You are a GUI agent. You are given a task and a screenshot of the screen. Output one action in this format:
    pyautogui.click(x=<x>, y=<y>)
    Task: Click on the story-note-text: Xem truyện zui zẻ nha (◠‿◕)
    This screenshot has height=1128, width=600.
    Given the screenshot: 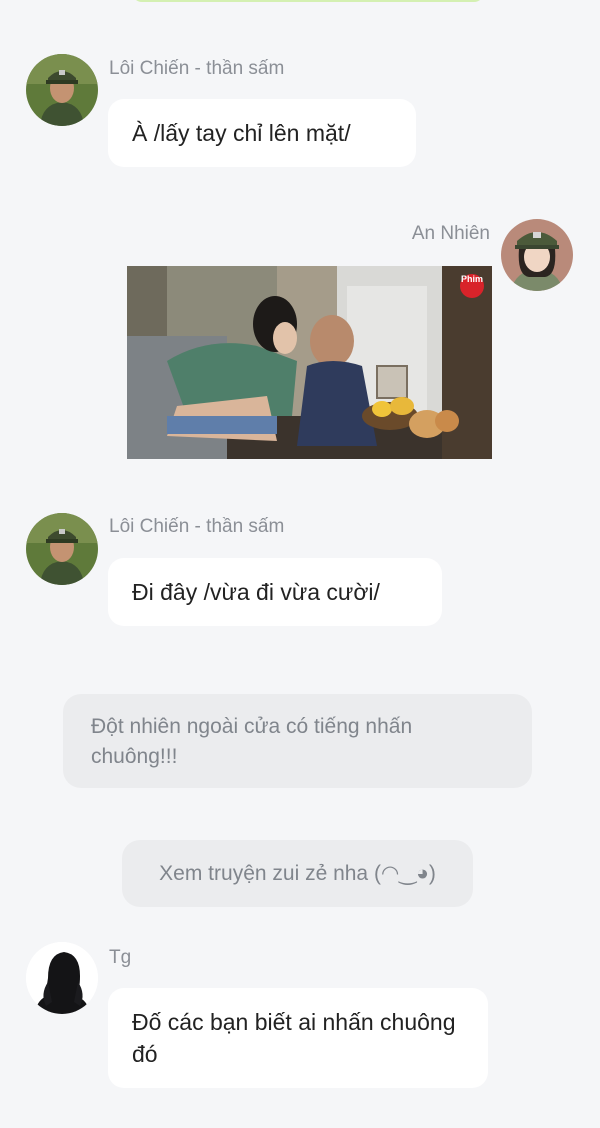 What is the action you would take?
    pyautogui.click(x=297, y=873)
    